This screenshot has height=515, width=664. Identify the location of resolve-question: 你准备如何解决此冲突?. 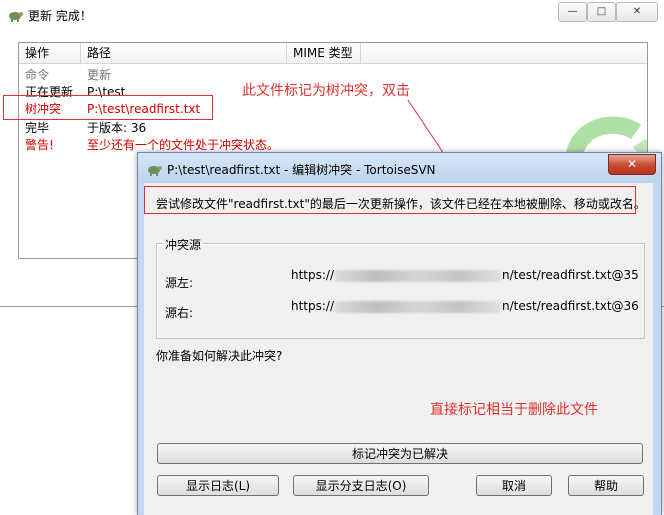
(219, 356).